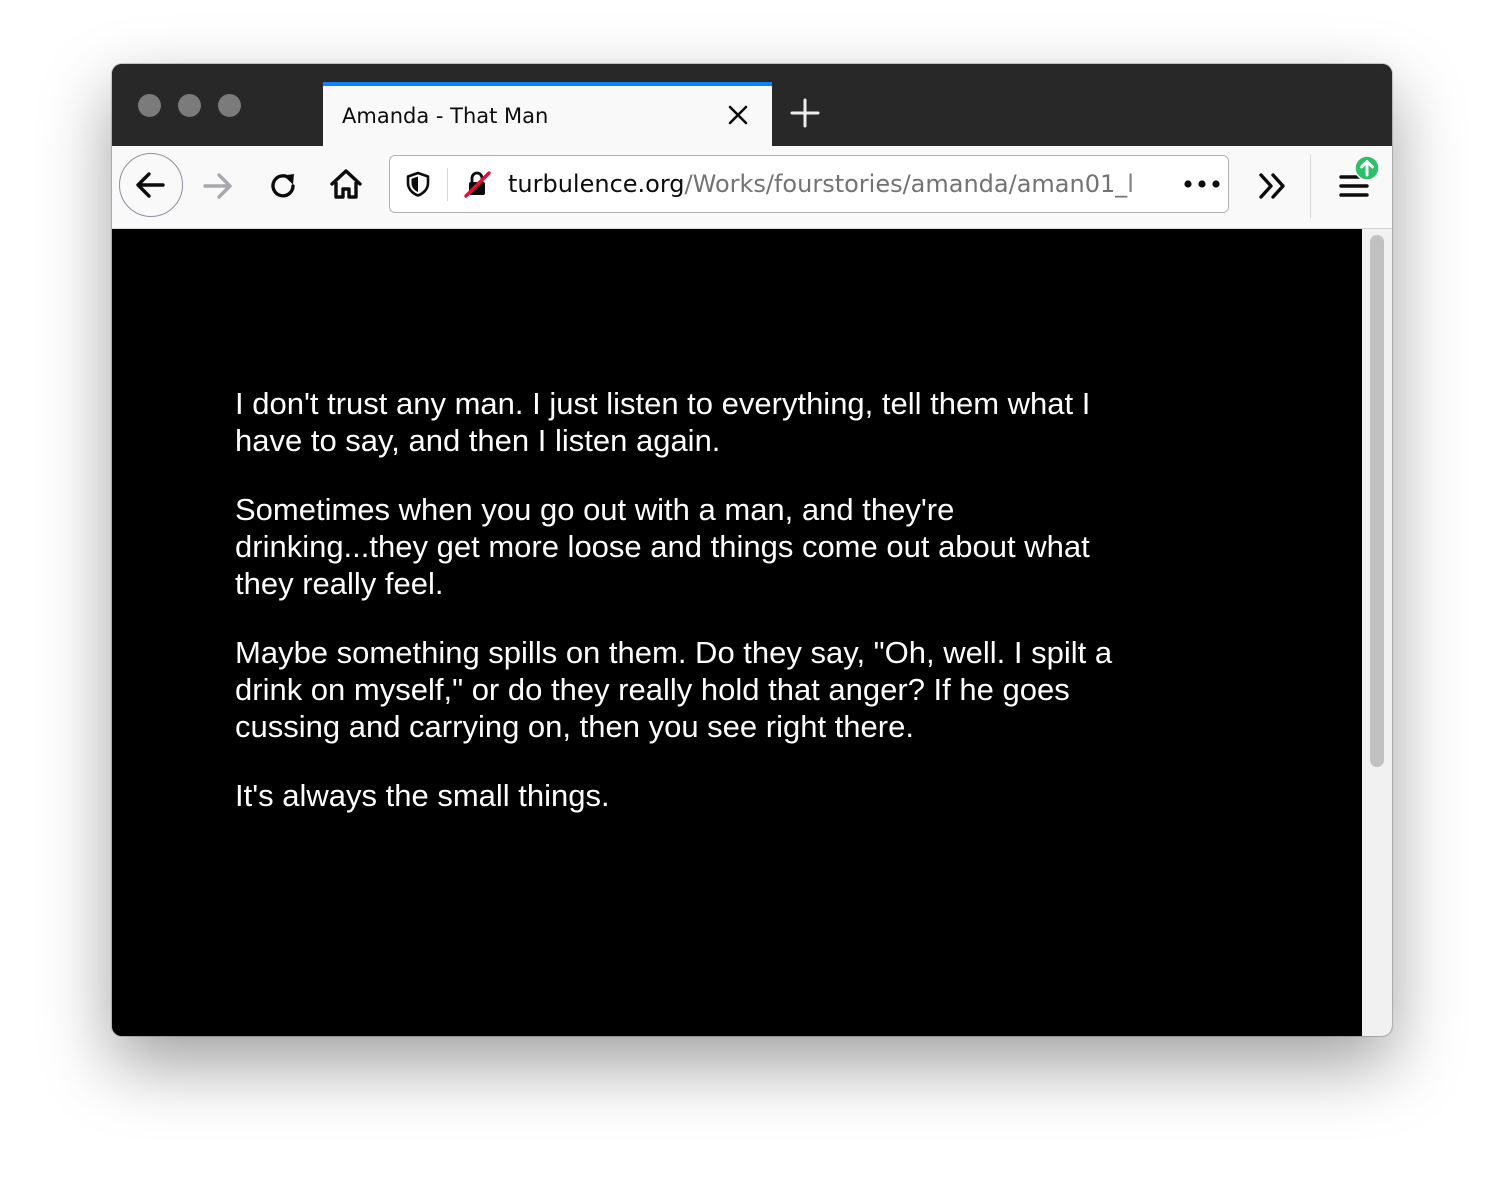 This screenshot has height=1196, width=1504. I want to click on arrow-right-icon, so click(217, 186).